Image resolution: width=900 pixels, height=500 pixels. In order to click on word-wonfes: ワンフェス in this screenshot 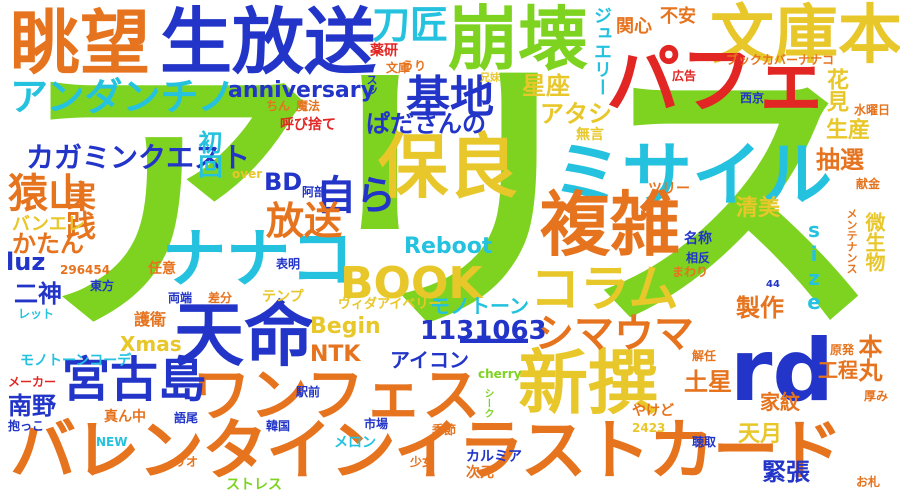, I will do `click(336, 395)`.